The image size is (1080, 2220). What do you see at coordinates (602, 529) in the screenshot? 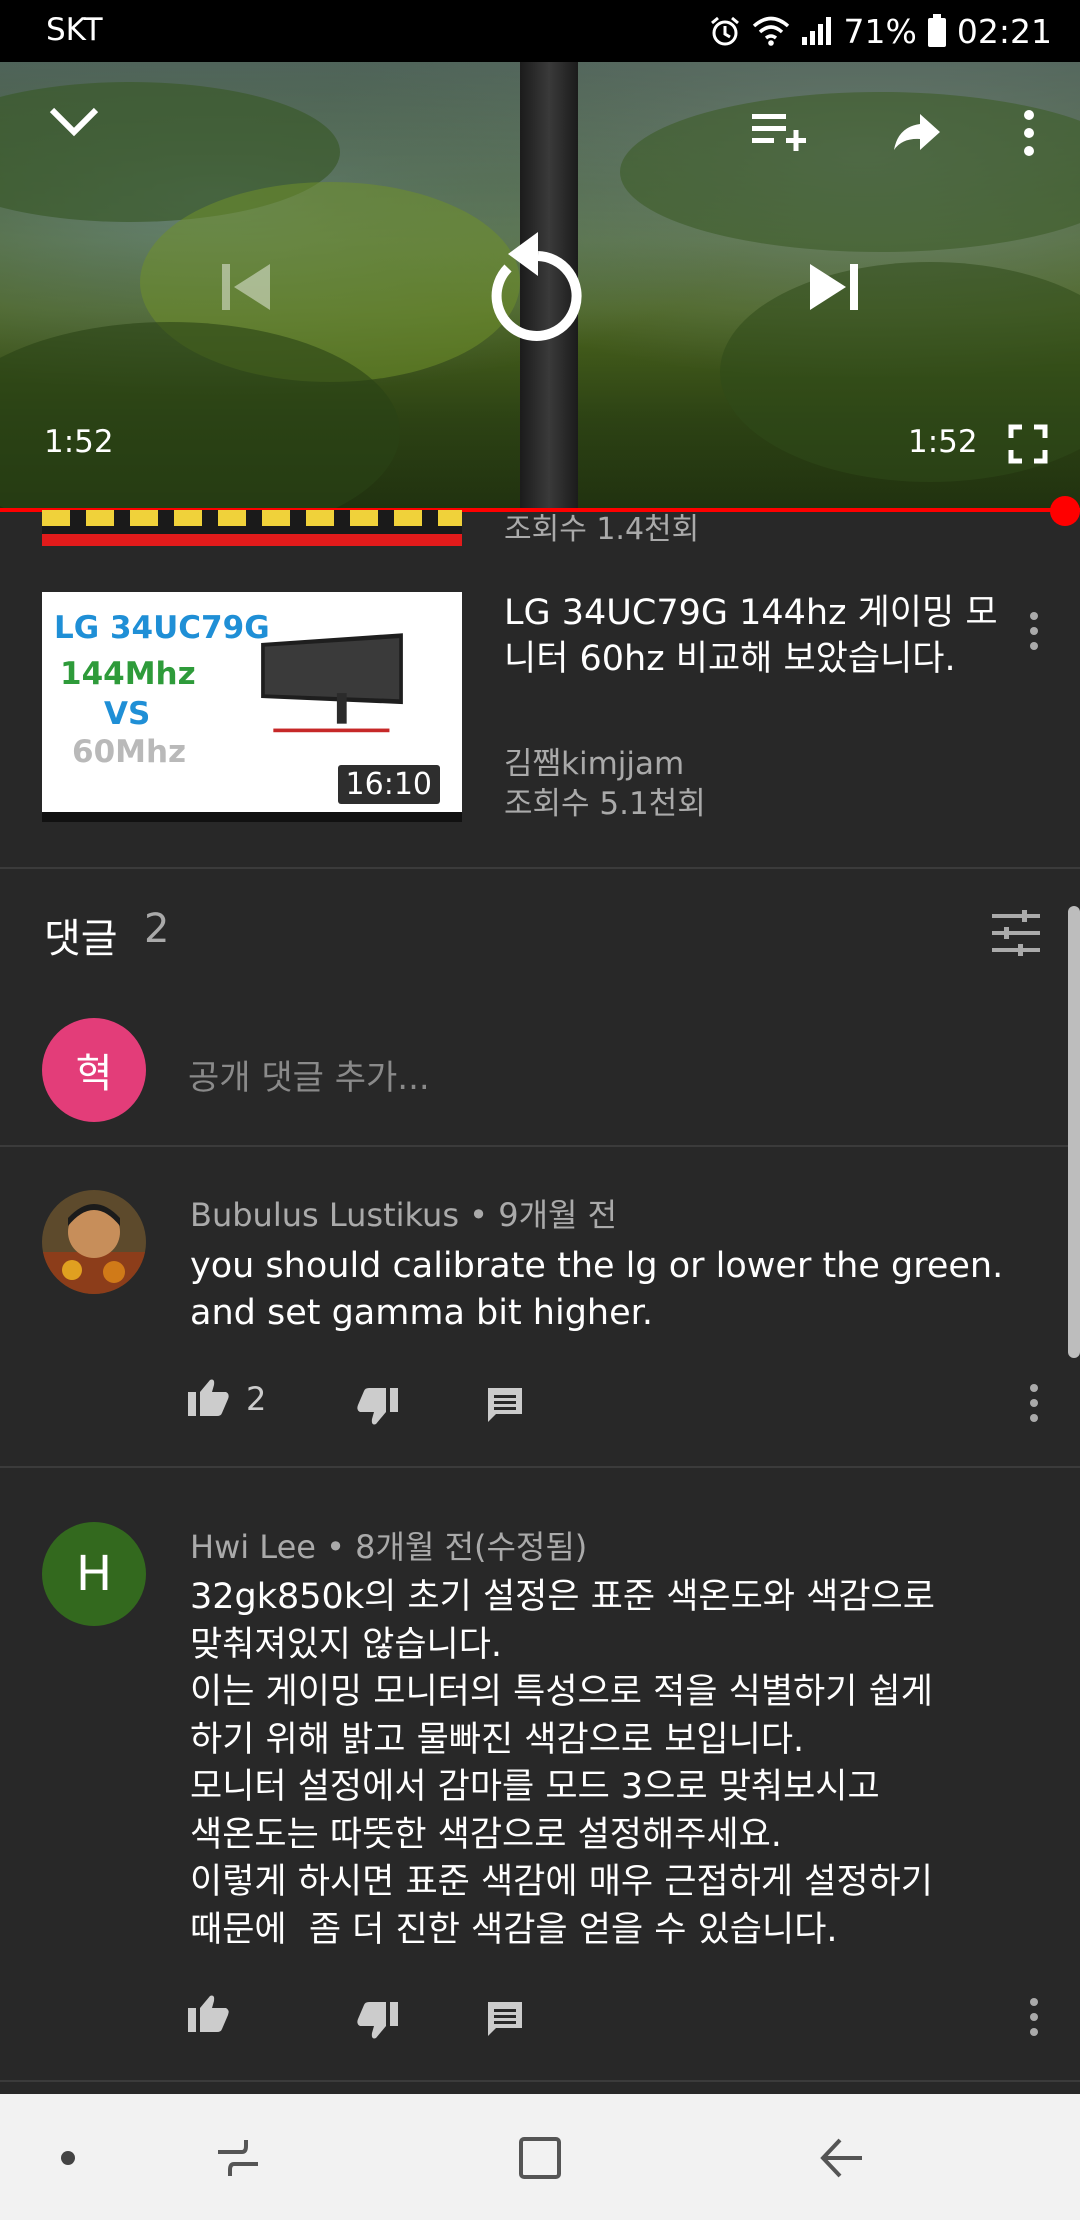
I see `previous-video-views: 조회수 1.4천회` at bounding box center [602, 529].